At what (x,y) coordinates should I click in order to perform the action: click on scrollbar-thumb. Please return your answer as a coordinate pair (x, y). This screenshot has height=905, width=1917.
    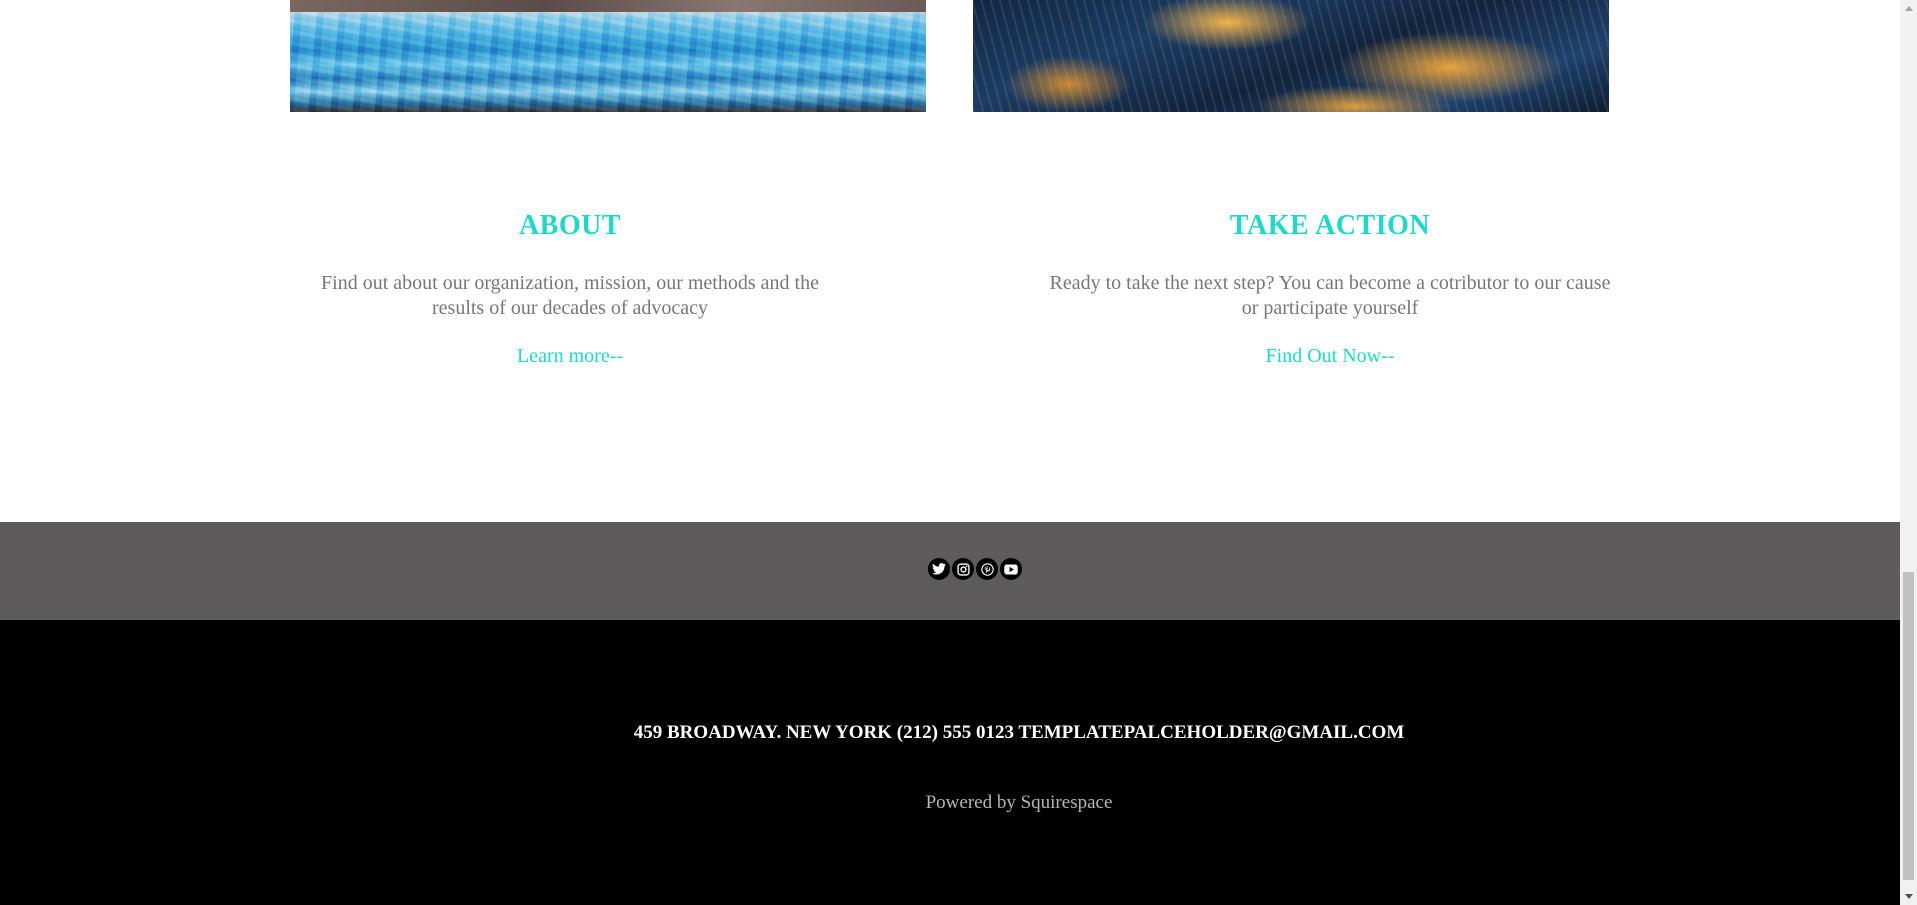
    Looking at the image, I should click on (1908, 726).